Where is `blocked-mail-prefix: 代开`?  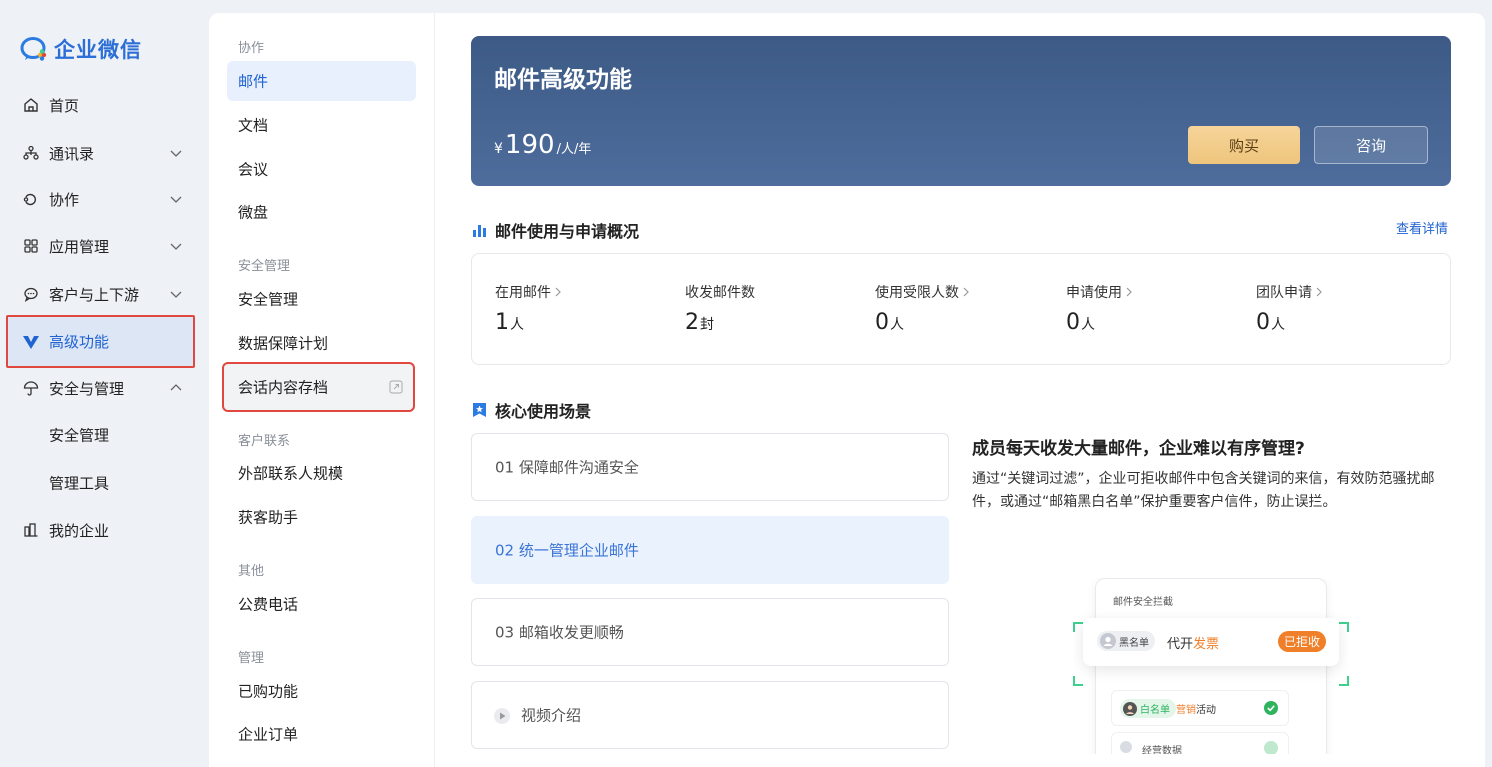 blocked-mail-prefix: 代开 is located at coordinates (1180, 644).